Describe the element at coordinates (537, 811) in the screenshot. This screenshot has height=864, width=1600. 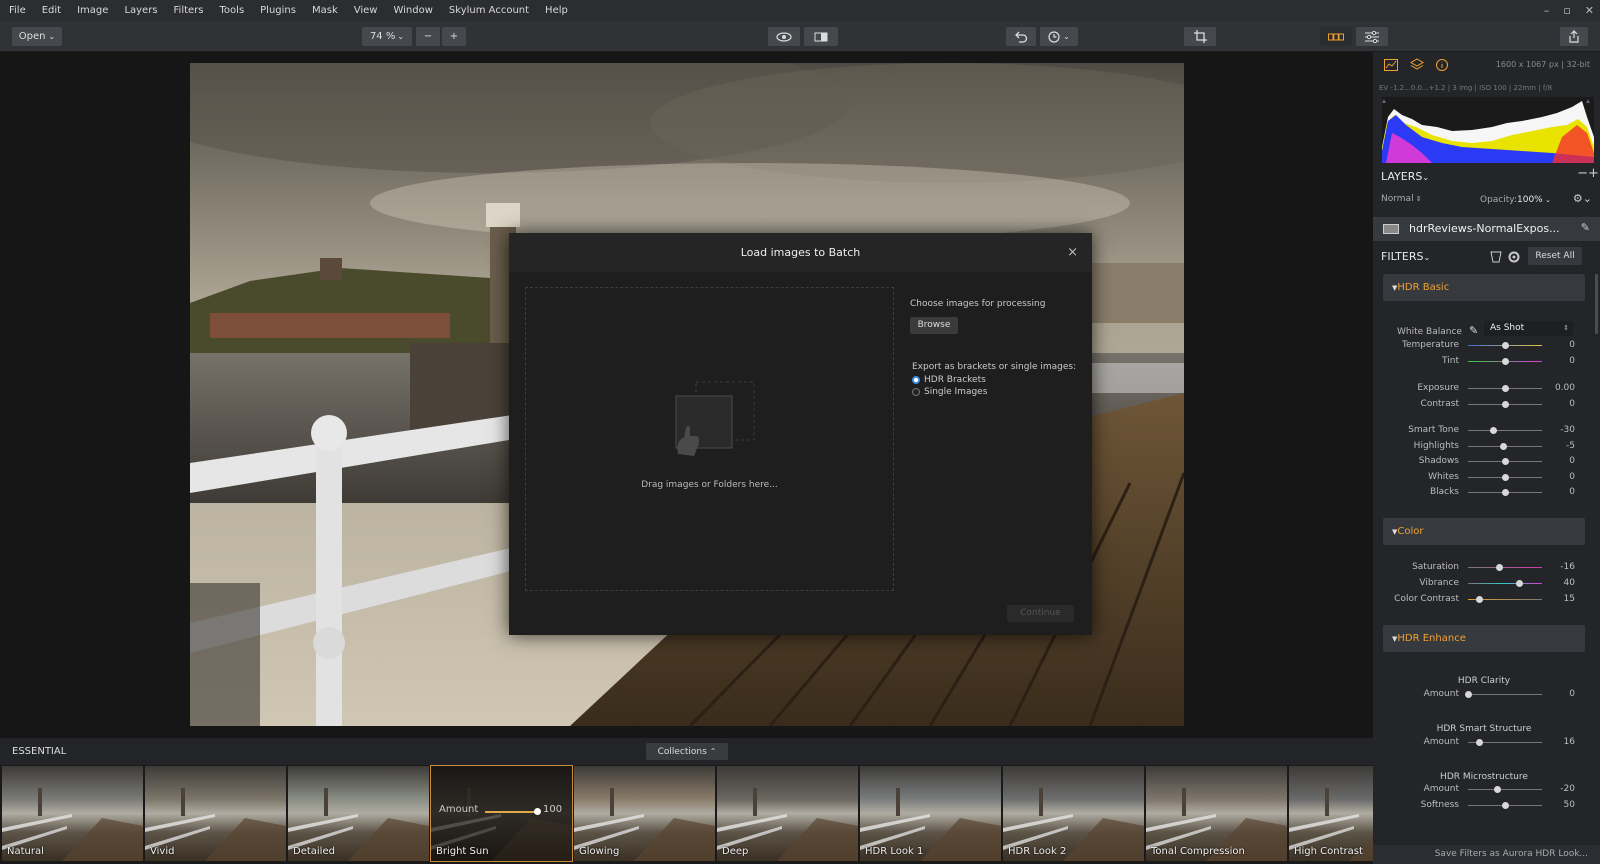
I see `amount-knob` at that location.